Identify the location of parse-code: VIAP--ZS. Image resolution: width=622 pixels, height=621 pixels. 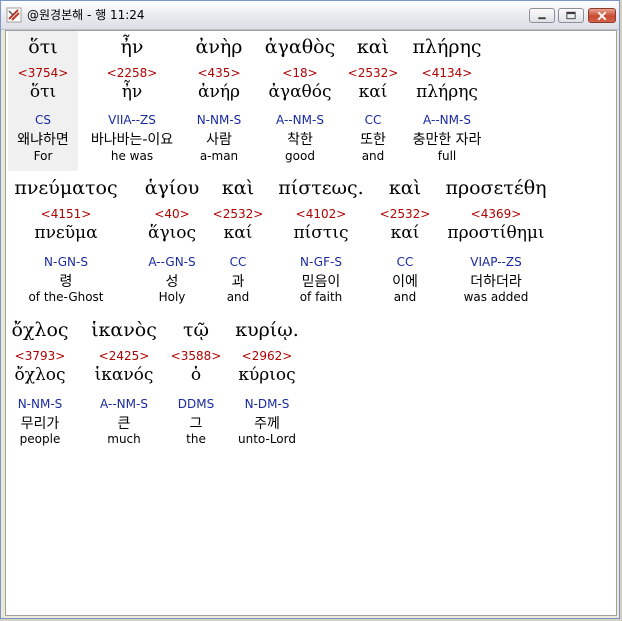
(496, 262).